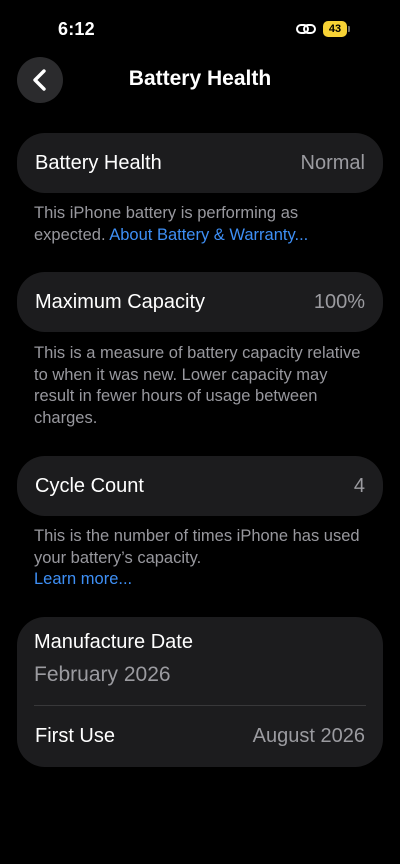 This screenshot has width=400, height=864. I want to click on nav-bar: Battery Health, so click(200, 80).